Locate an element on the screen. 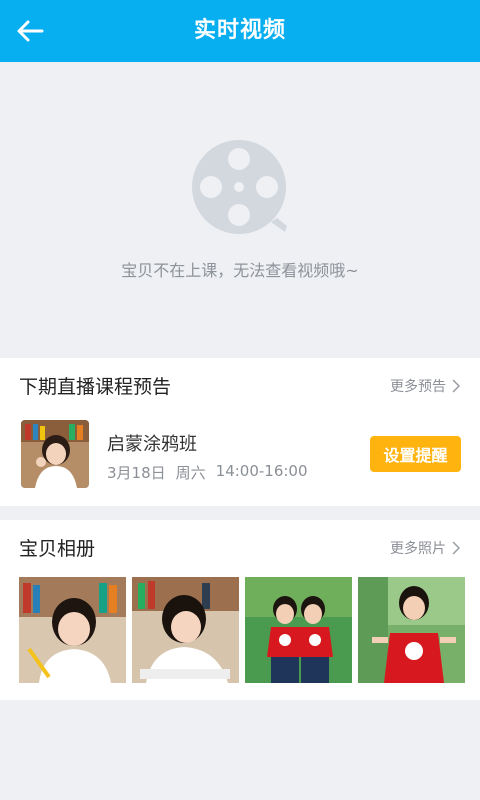 This screenshot has width=480, height=800. course-weekday: 周六 is located at coordinates (190, 473).